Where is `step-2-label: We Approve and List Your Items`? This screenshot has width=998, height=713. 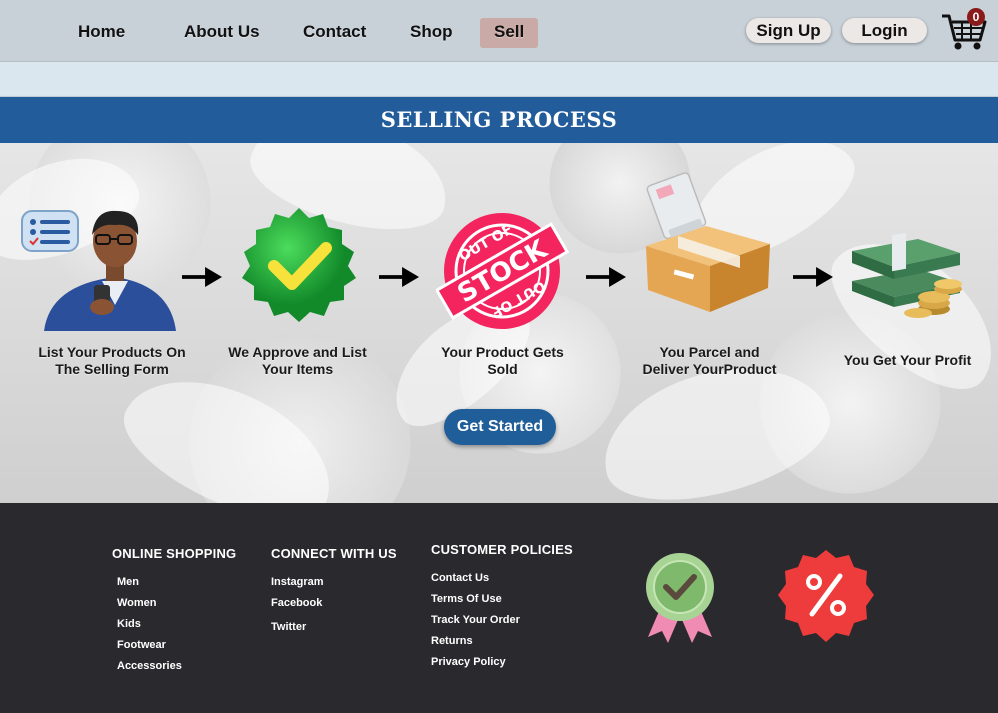
step-2-label: We Approve and List Your Items is located at coordinates (297, 360).